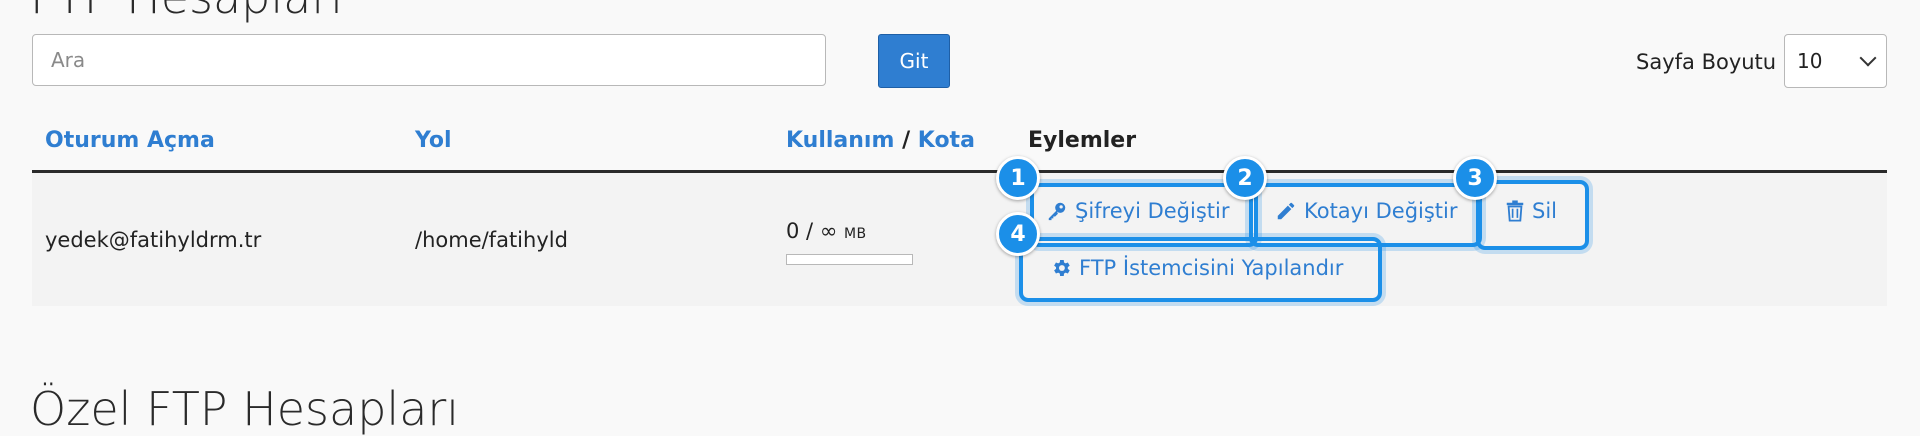 The width and height of the screenshot is (1920, 436). Describe the element at coordinates (1018, 178) in the screenshot. I see `badge-1: 1` at that location.